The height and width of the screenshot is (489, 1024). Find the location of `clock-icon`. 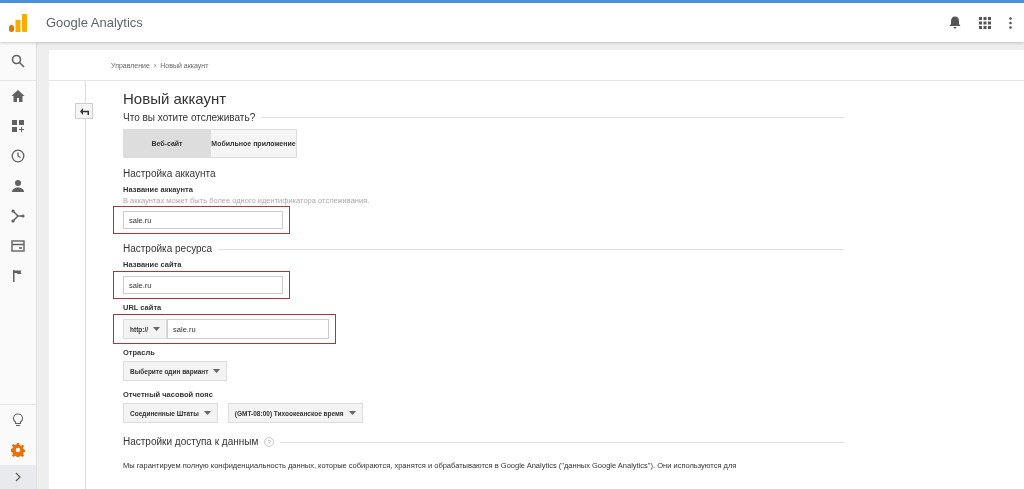

clock-icon is located at coordinates (18, 156).